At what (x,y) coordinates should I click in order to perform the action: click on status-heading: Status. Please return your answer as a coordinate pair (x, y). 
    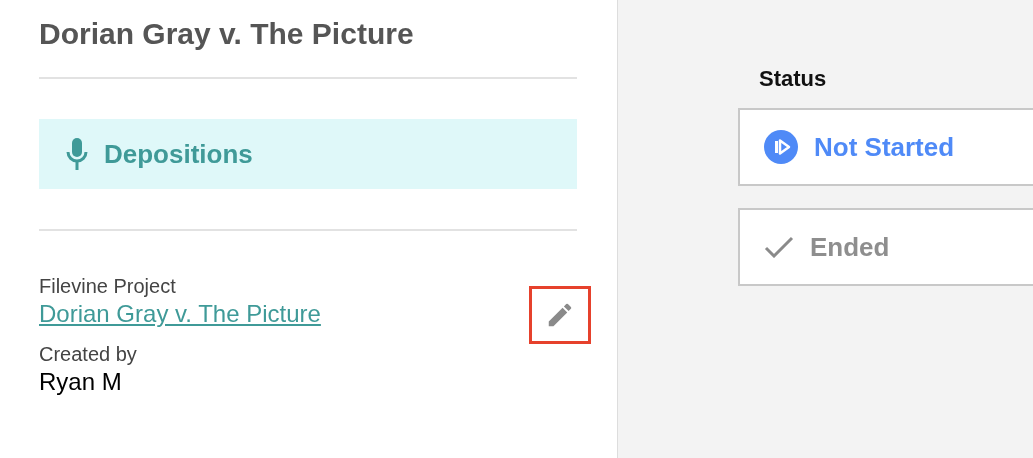
    Looking at the image, I should click on (793, 79).